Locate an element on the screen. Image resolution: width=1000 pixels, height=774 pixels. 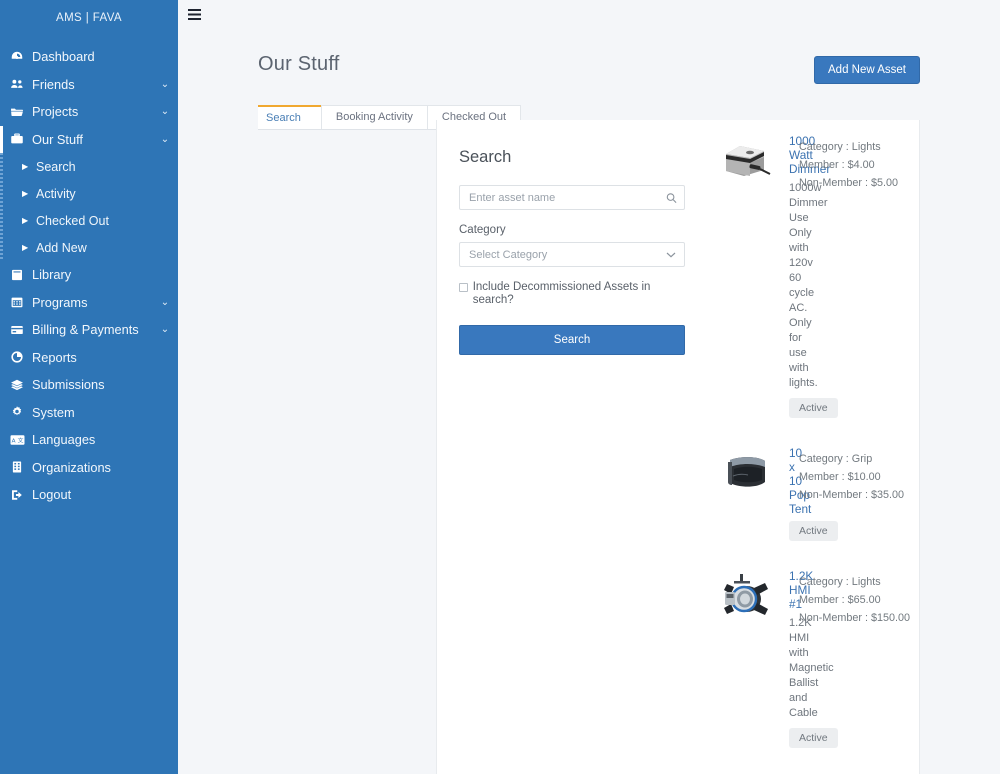
asset-category: Category : Grip is located at coordinates (836, 459).